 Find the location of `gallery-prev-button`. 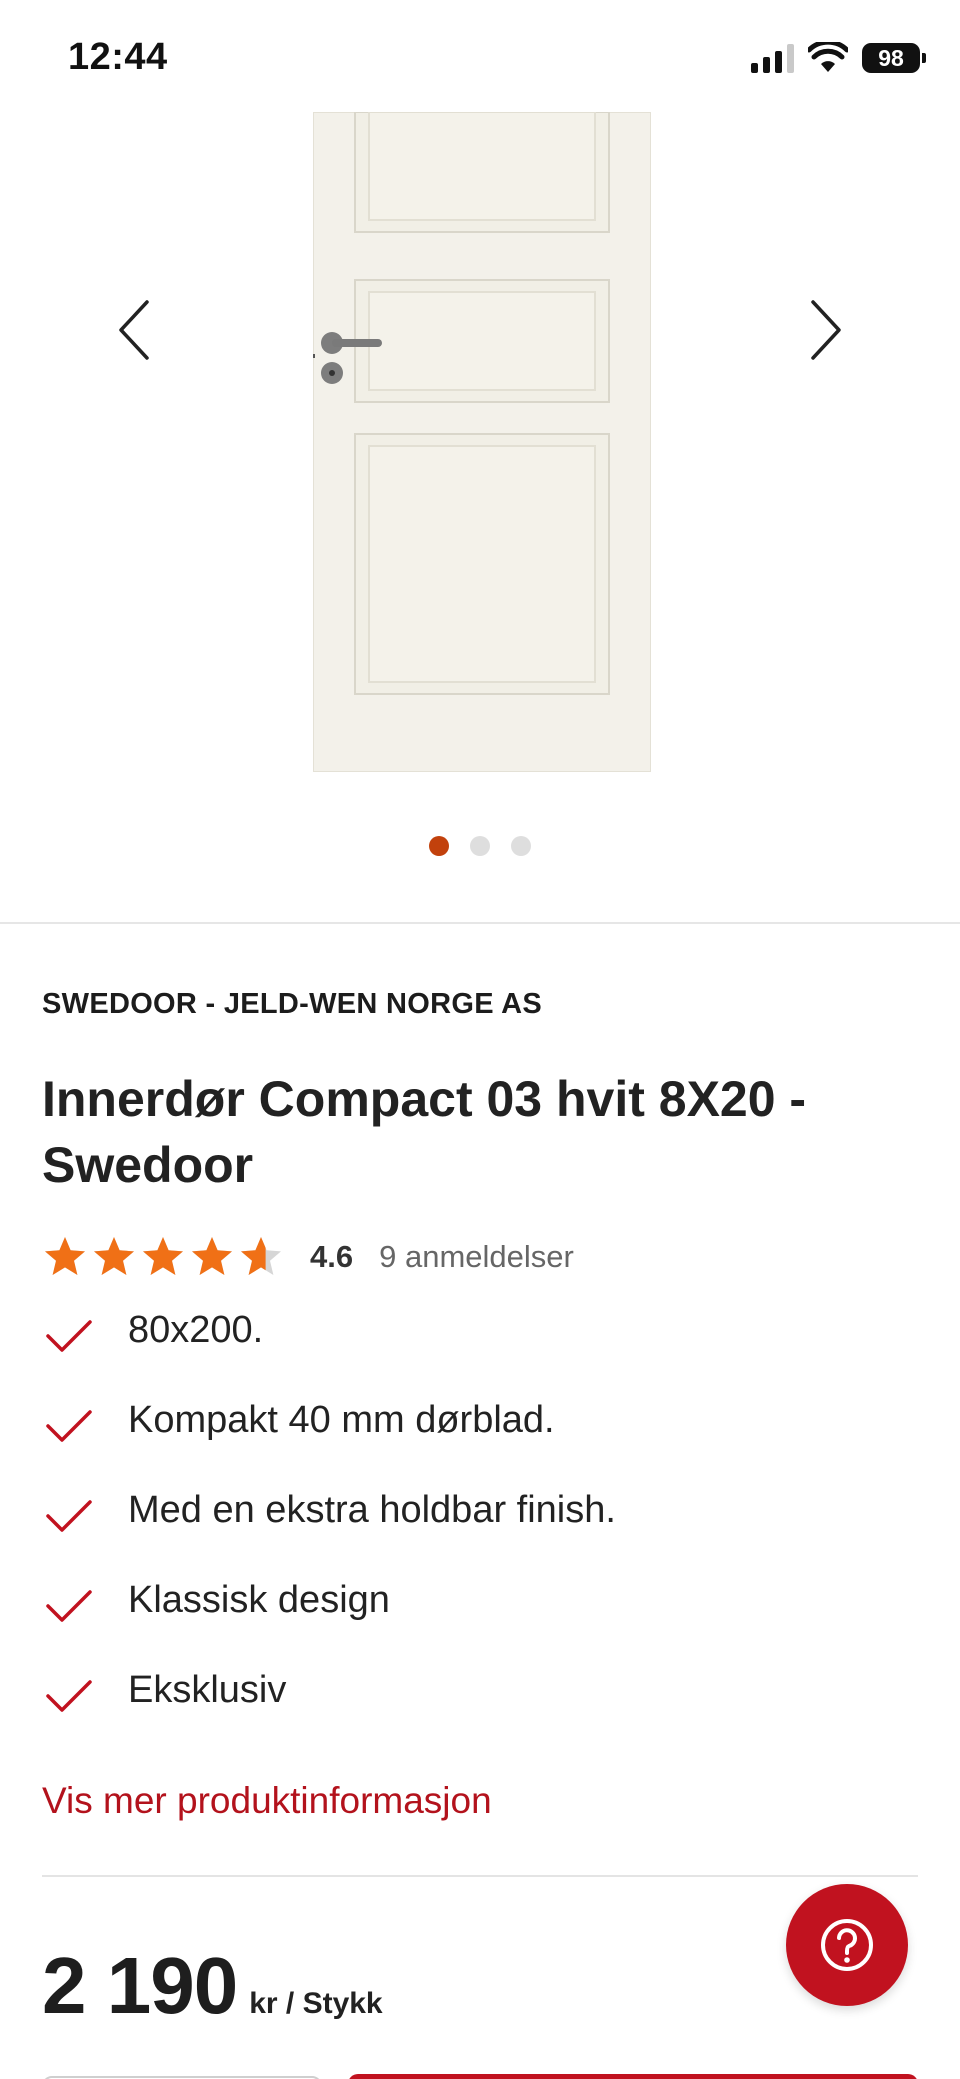

gallery-prev-button is located at coordinates (135, 330).